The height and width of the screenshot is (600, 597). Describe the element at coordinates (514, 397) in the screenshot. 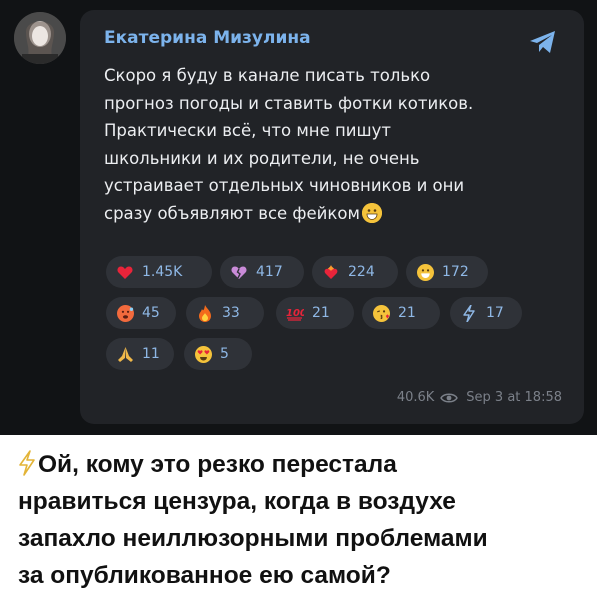

I see `message-timestamp: Sep 3 at 18:58` at that location.